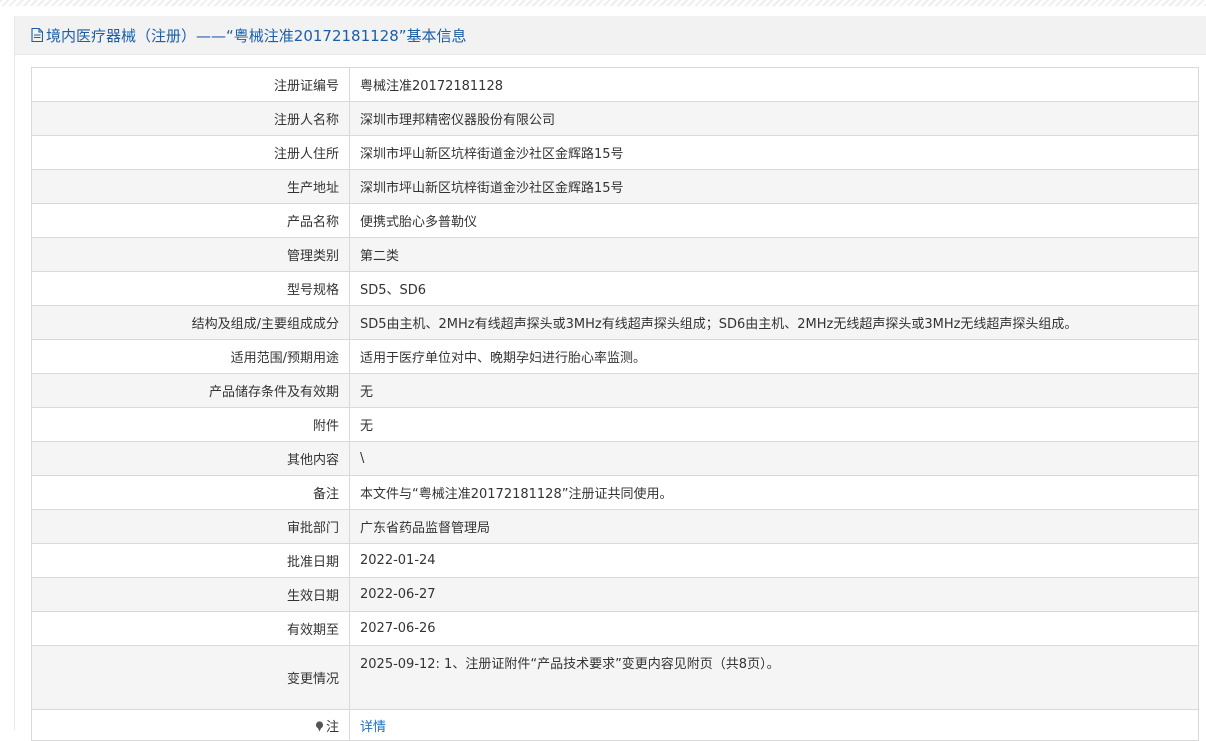  What do you see at coordinates (603, 3) in the screenshot?
I see `top-stripe` at bounding box center [603, 3].